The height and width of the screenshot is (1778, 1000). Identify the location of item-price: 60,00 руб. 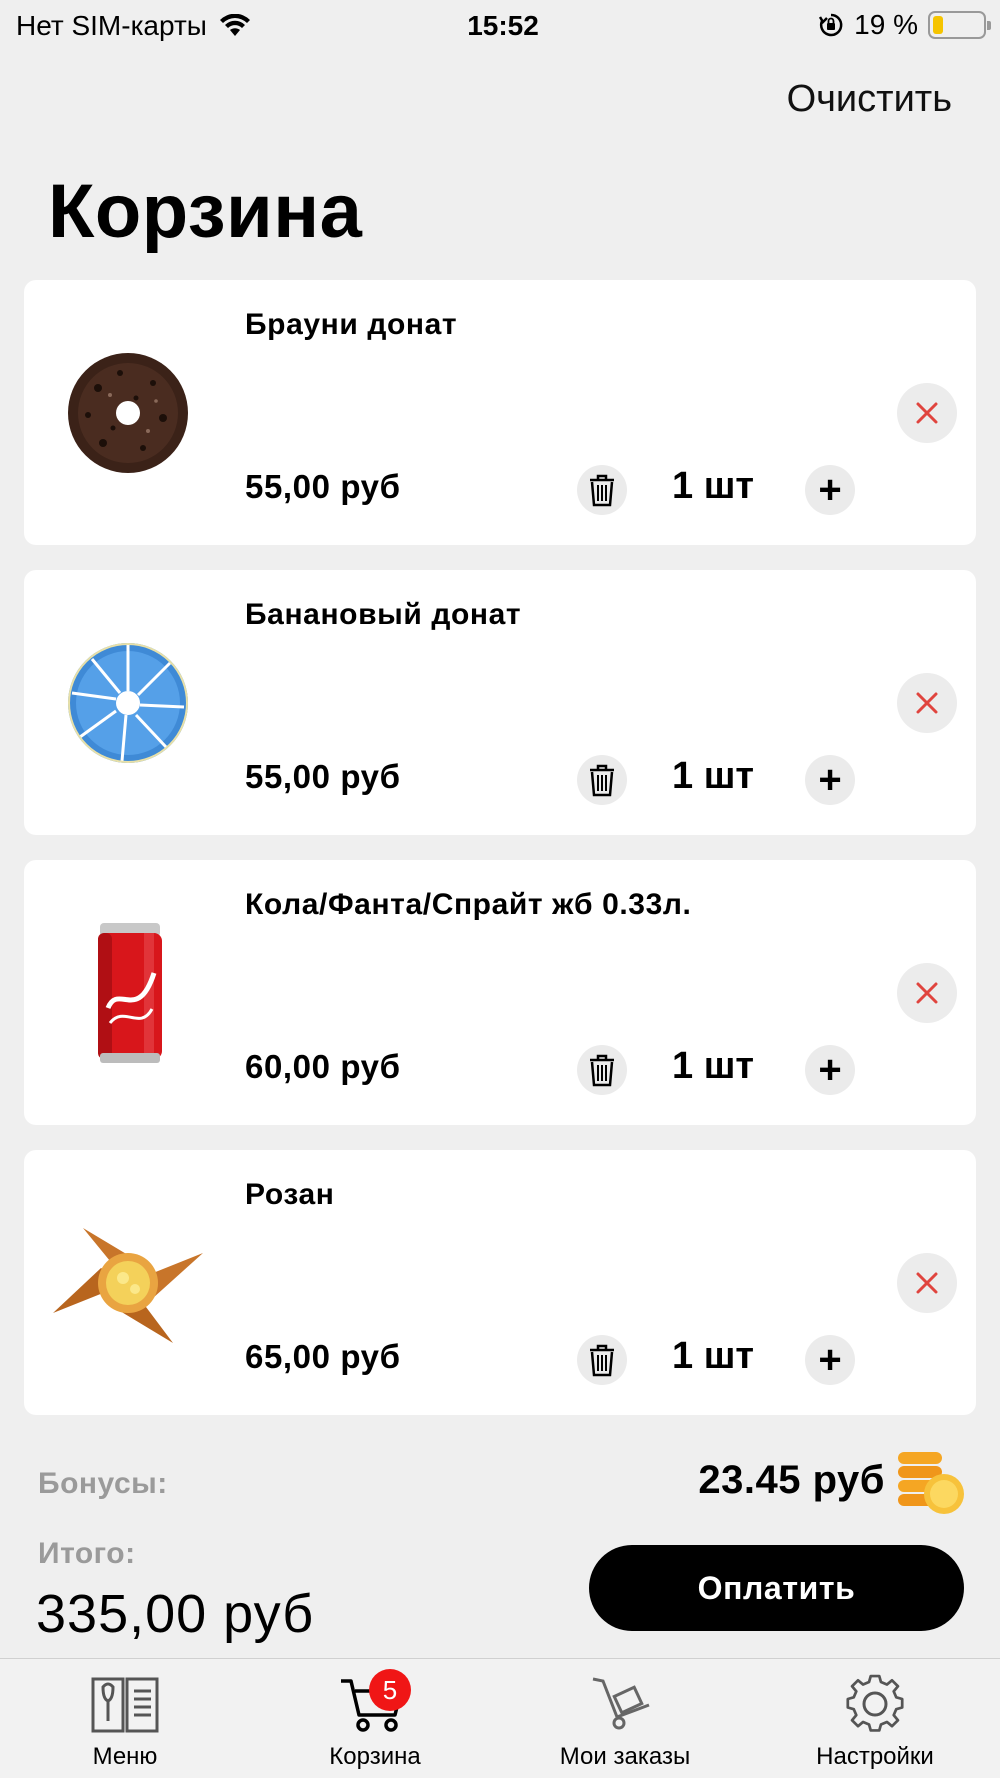
(323, 1066).